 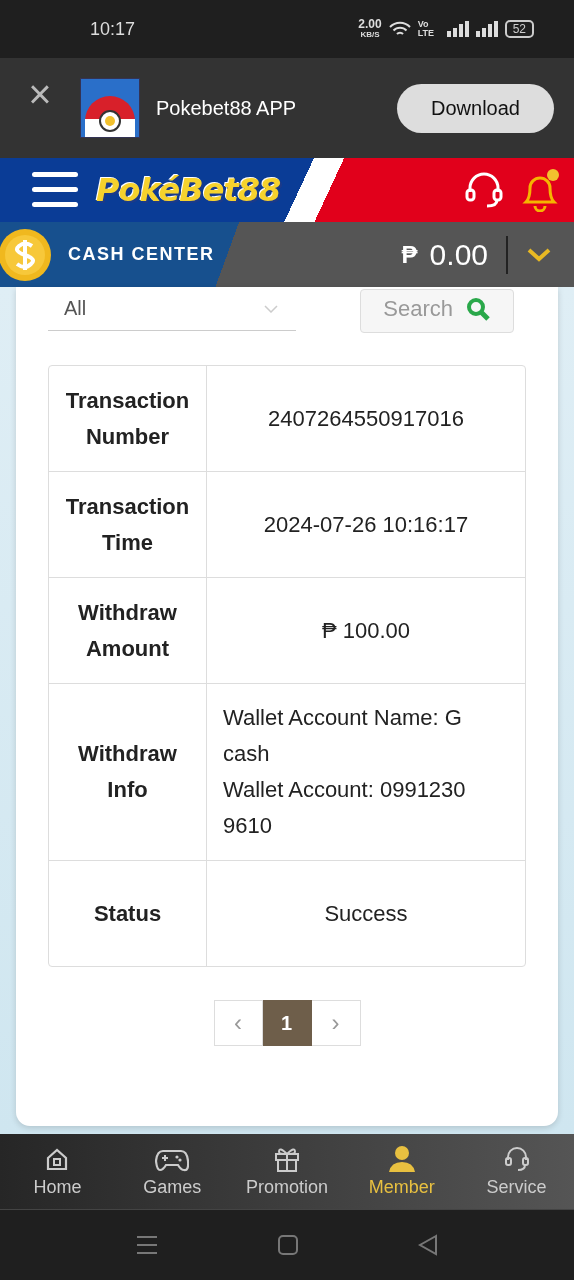 I want to click on chevron-down-icon, so click(x=539, y=254).